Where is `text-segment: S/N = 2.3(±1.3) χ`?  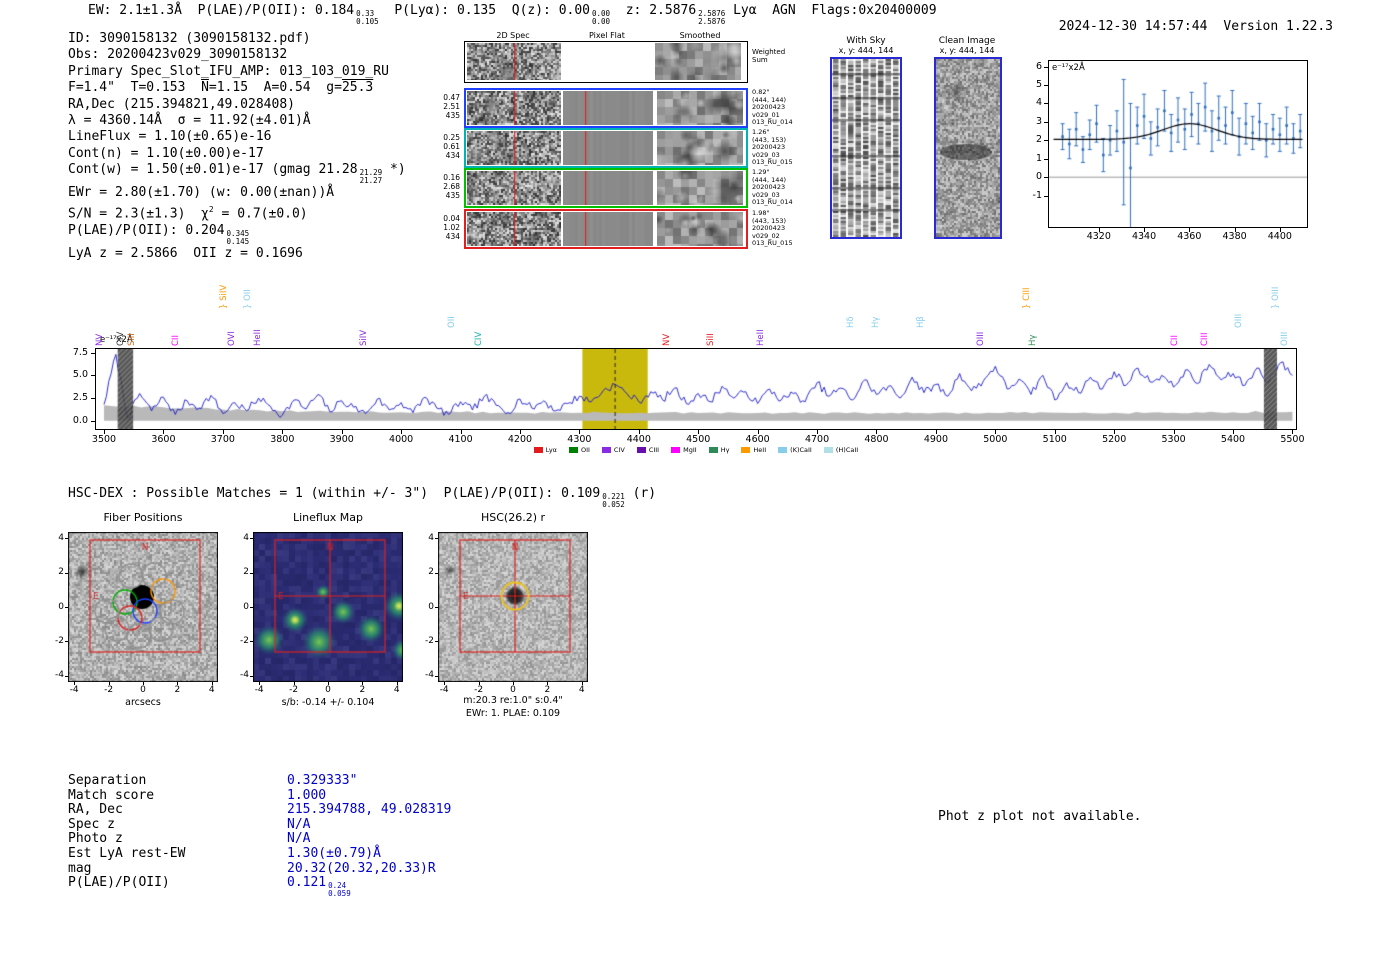
text-segment: S/N = 2.3(±1.3) χ is located at coordinates (138, 214).